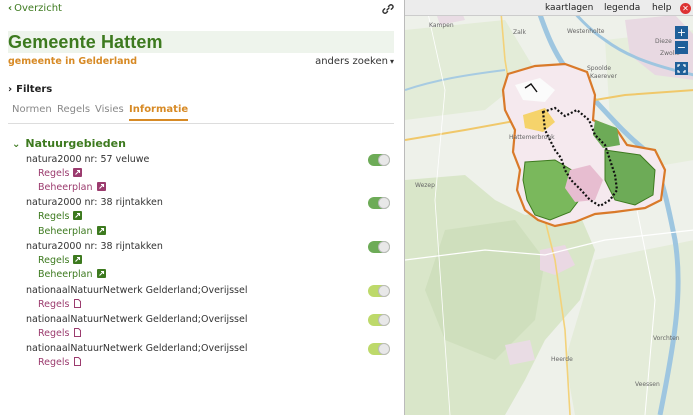 Image resolution: width=693 pixels, height=415 pixels. Describe the element at coordinates (681, 32) in the screenshot. I see `zoom-in-button: +` at that location.